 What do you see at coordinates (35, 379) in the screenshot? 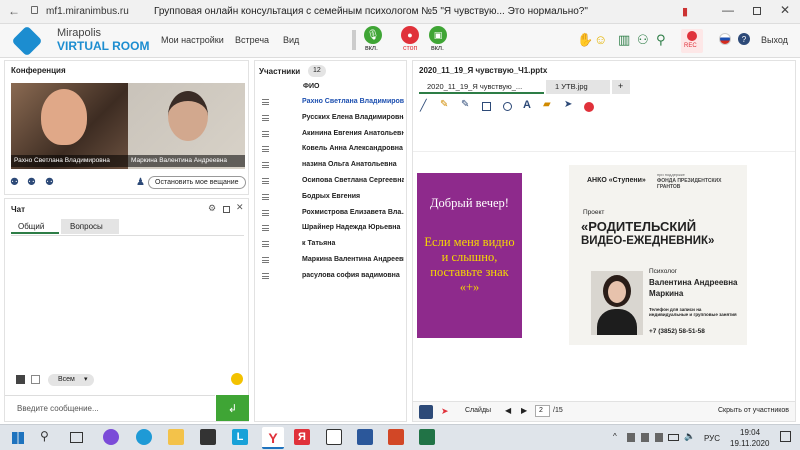
I see `color-square2-icon` at bounding box center [35, 379].